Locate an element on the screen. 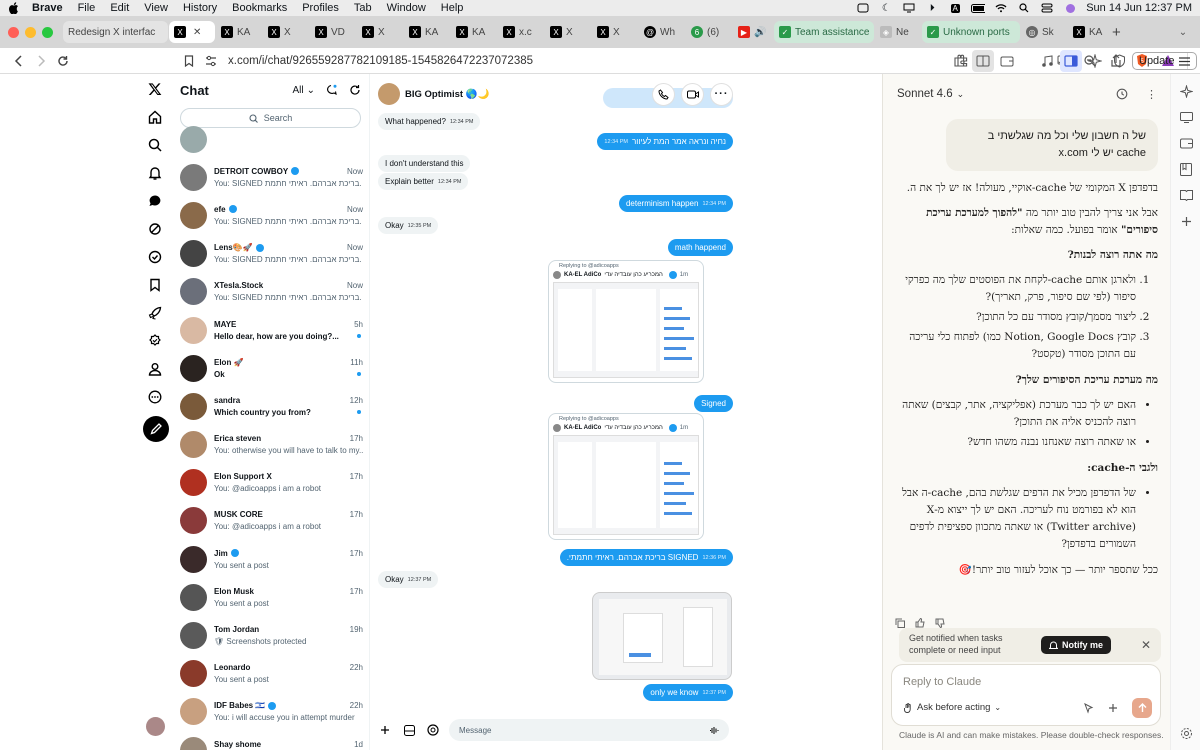 The height and width of the screenshot is (750, 1200). leo-ai-icon is located at coordinates (1095, 61).